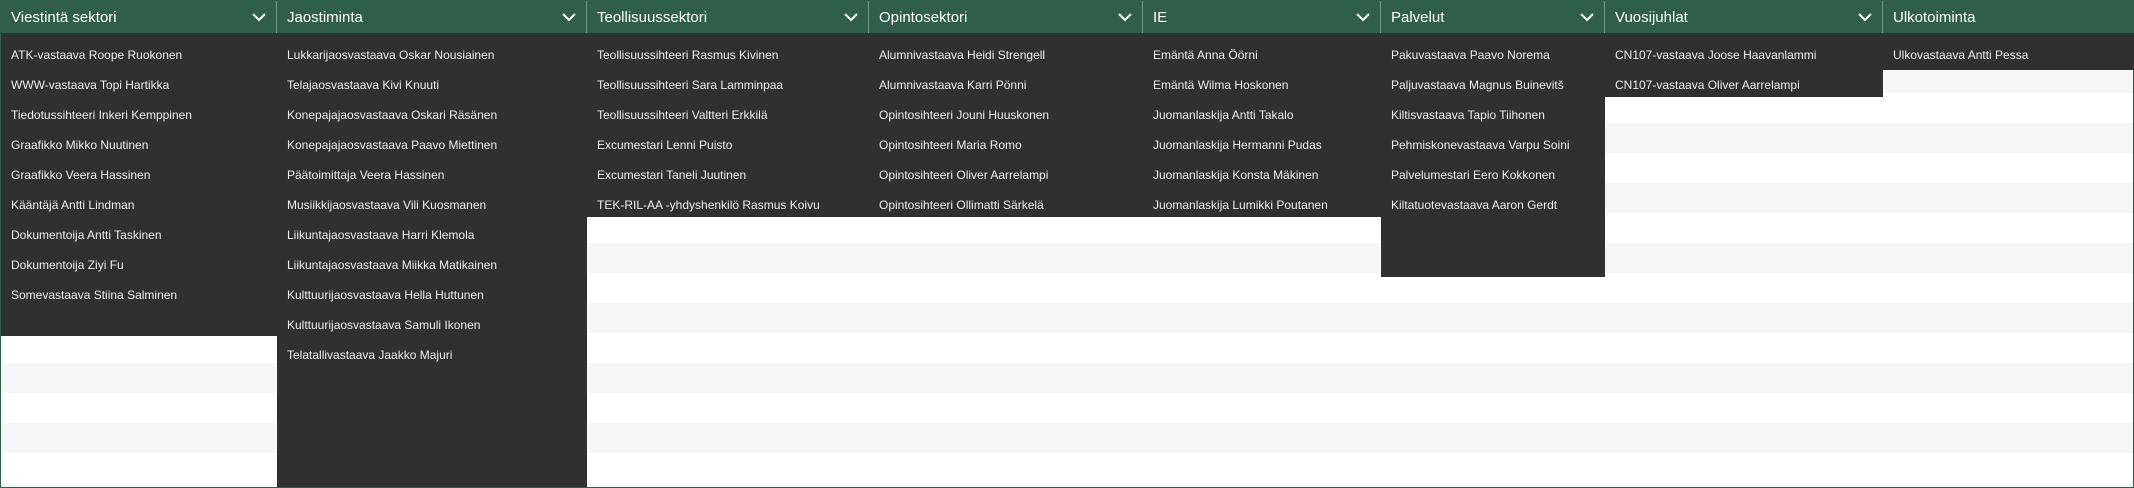  I want to click on menu-item: Paljuvastaava Magnus Buinevitš, so click(1493, 85).